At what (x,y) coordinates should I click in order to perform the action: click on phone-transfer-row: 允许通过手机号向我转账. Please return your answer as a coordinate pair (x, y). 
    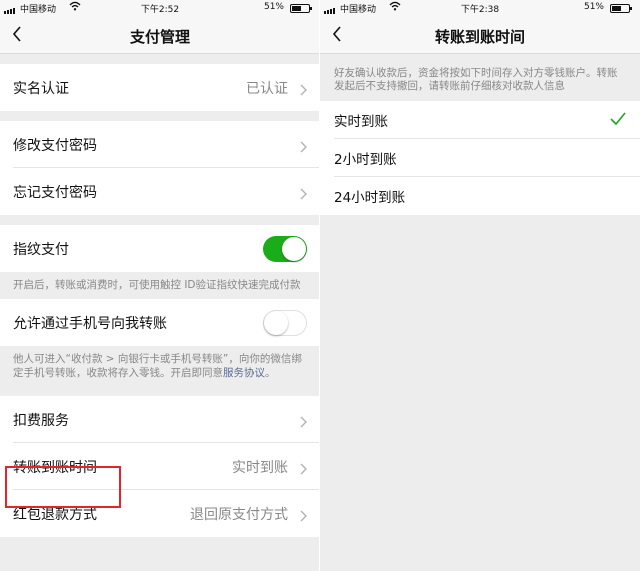
    Looking at the image, I should click on (160, 322).